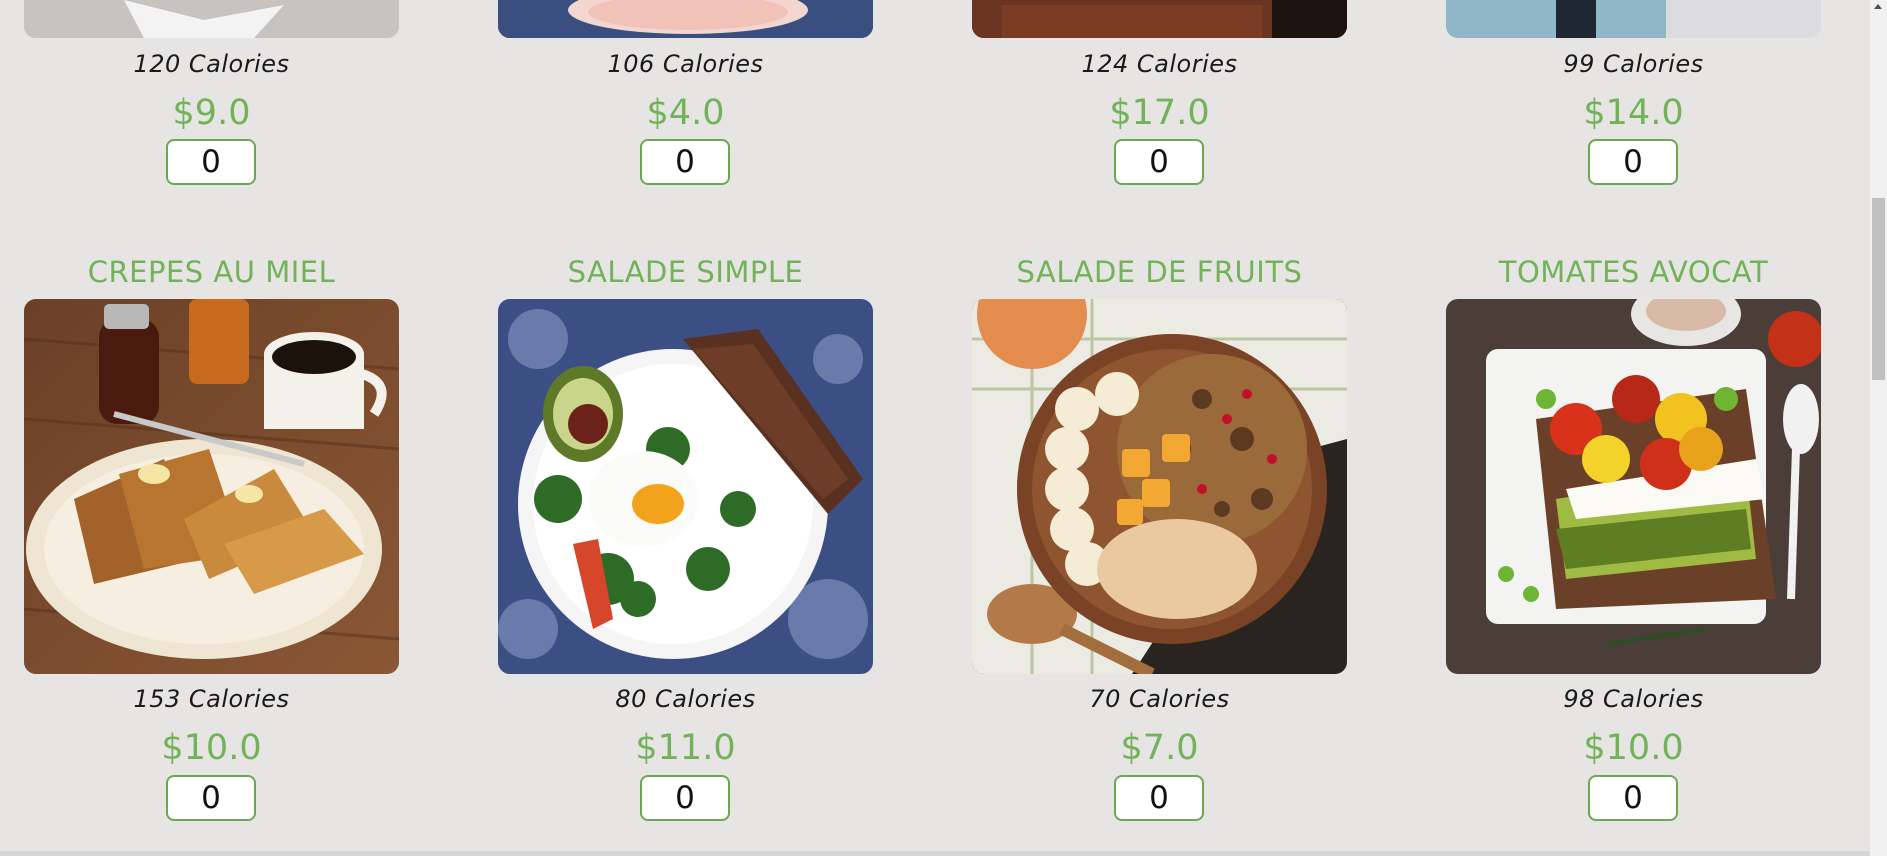 Image resolution: width=1887 pixels, height=856 pixels. What do you see at coordinates (1159, 113) in the screenshot?
I see `price-label: $17.0` at bounding box center [1159, 113].